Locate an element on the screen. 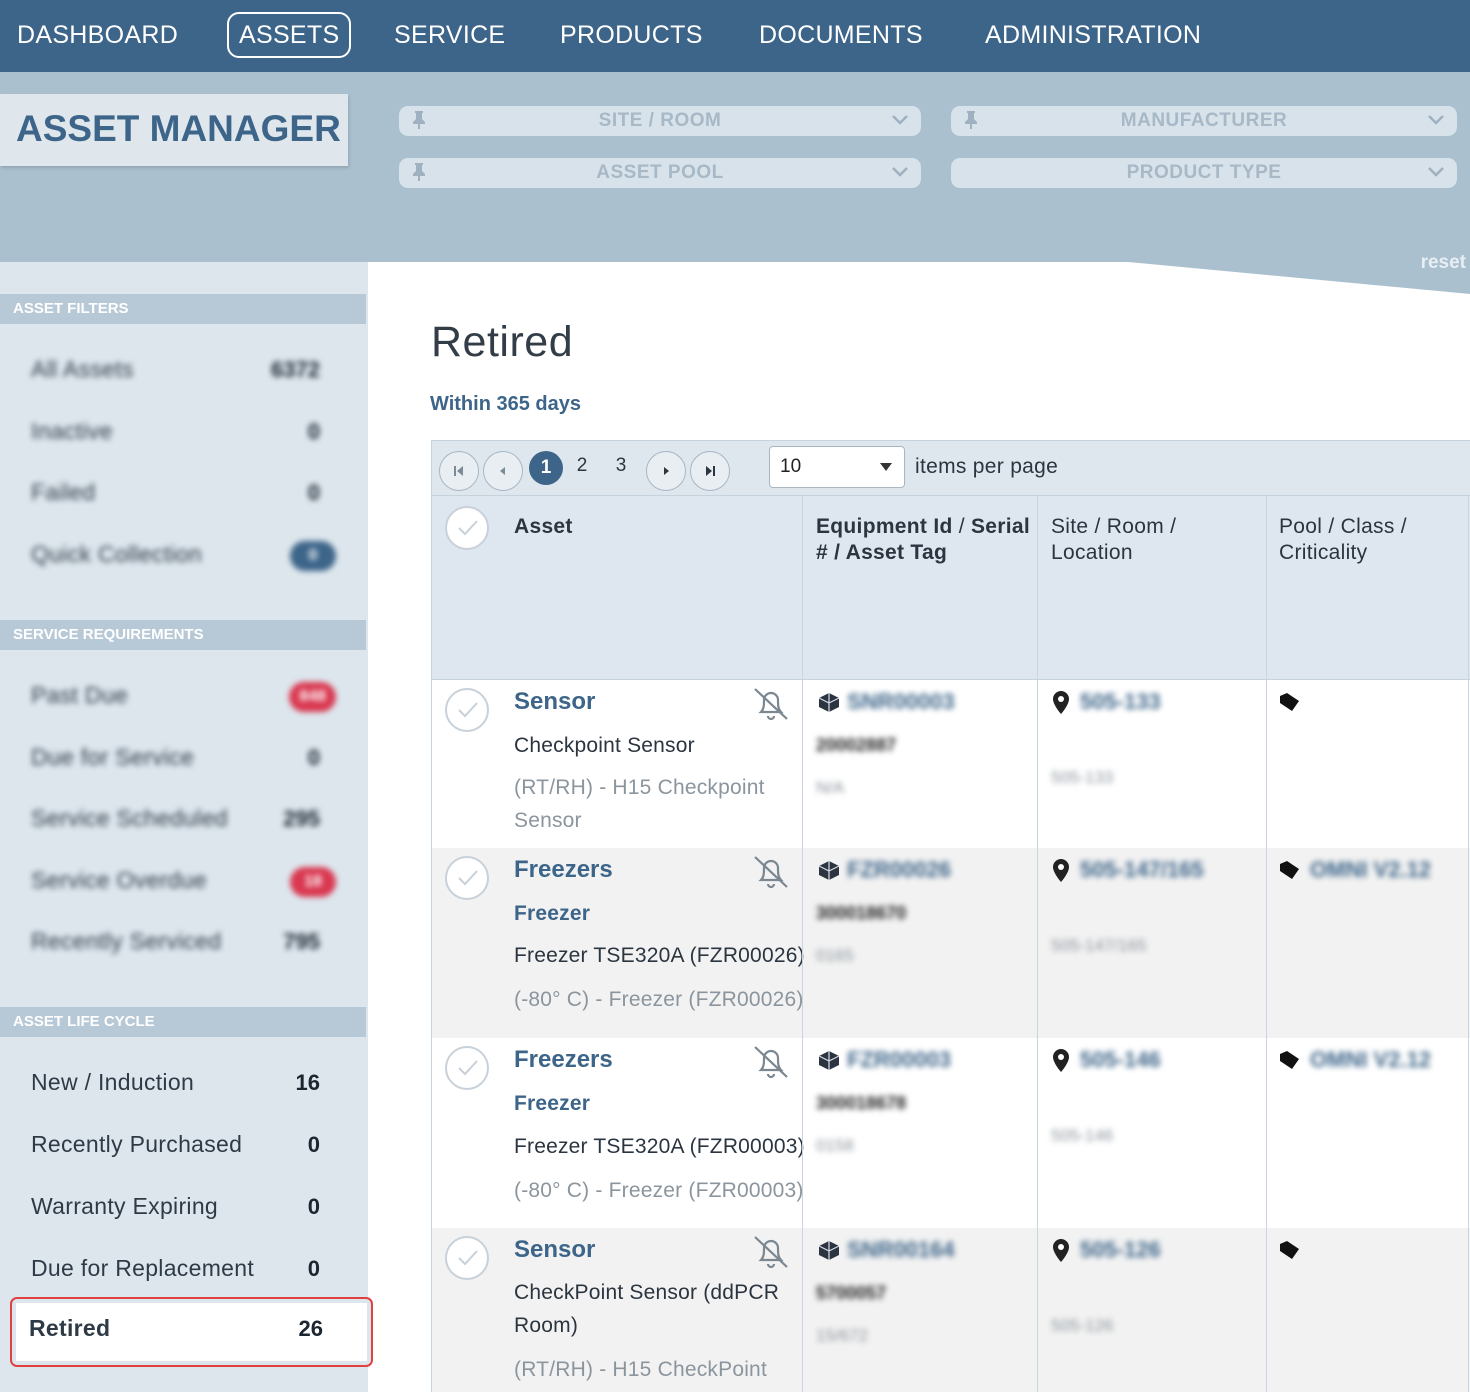 This screenshot has width=1470, height=1392. column-header-site: Site / Room / Location is located at coordinates (1113, 540).